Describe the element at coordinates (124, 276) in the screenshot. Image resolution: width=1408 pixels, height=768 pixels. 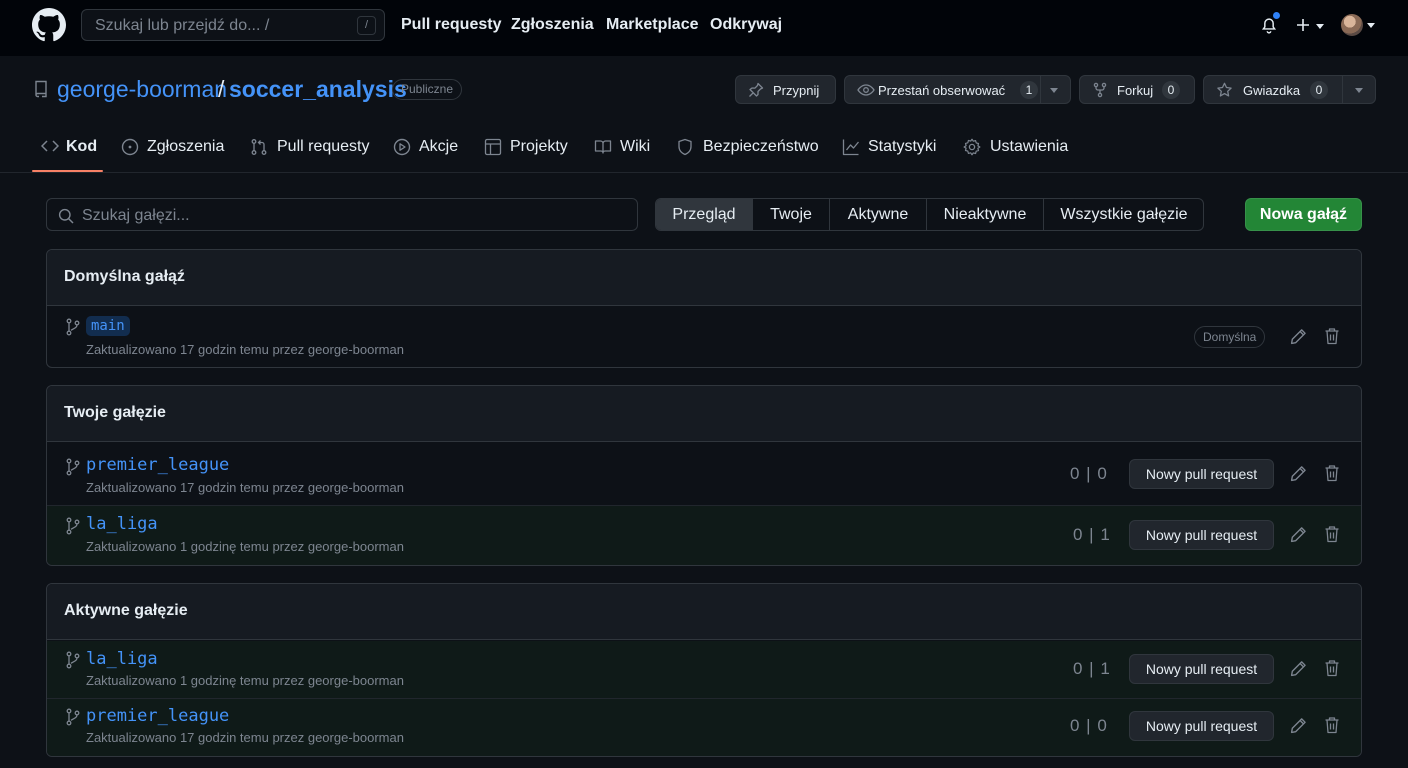
I see `panel-title: Domyślna gałąź` at that location.